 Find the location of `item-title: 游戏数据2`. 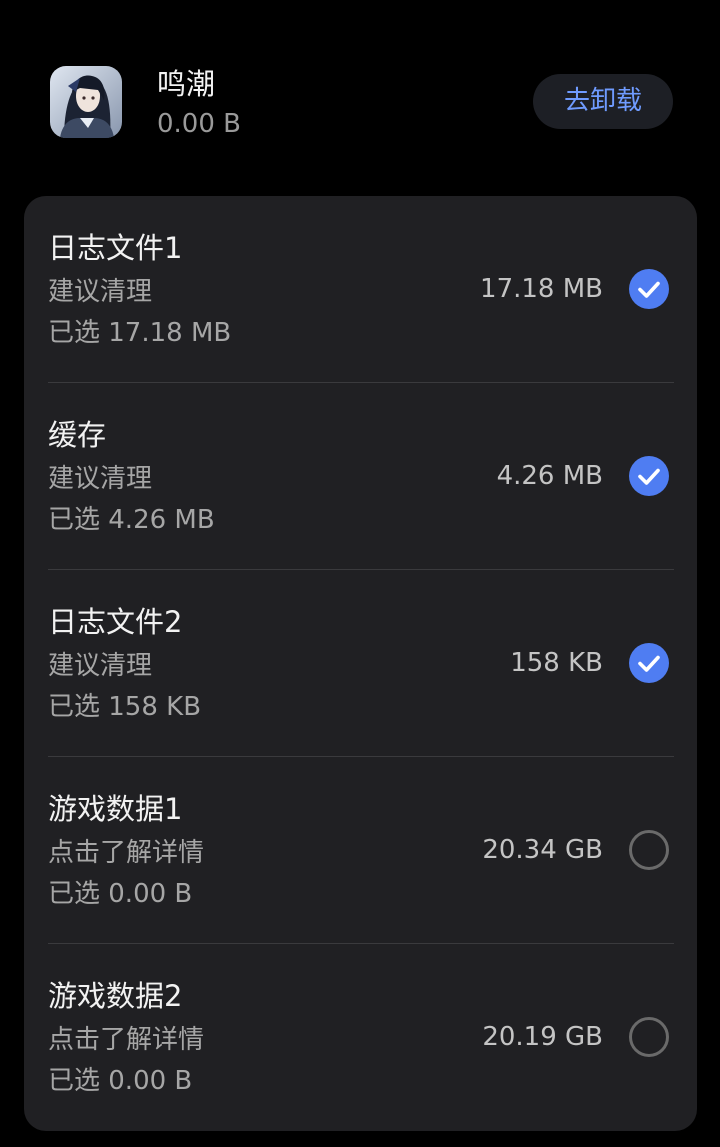

item-title: 游戏数据2 is located at coordinates (115, 996).